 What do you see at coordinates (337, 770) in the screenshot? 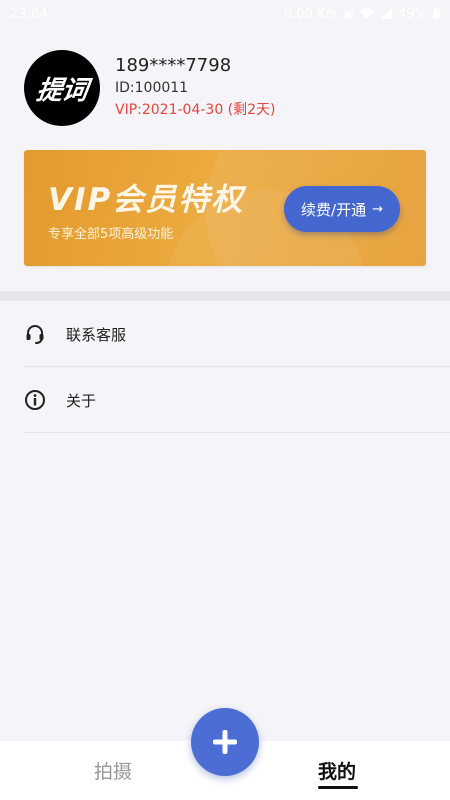
I see `tab-mine: 我的` at bounding box center [337, 770].